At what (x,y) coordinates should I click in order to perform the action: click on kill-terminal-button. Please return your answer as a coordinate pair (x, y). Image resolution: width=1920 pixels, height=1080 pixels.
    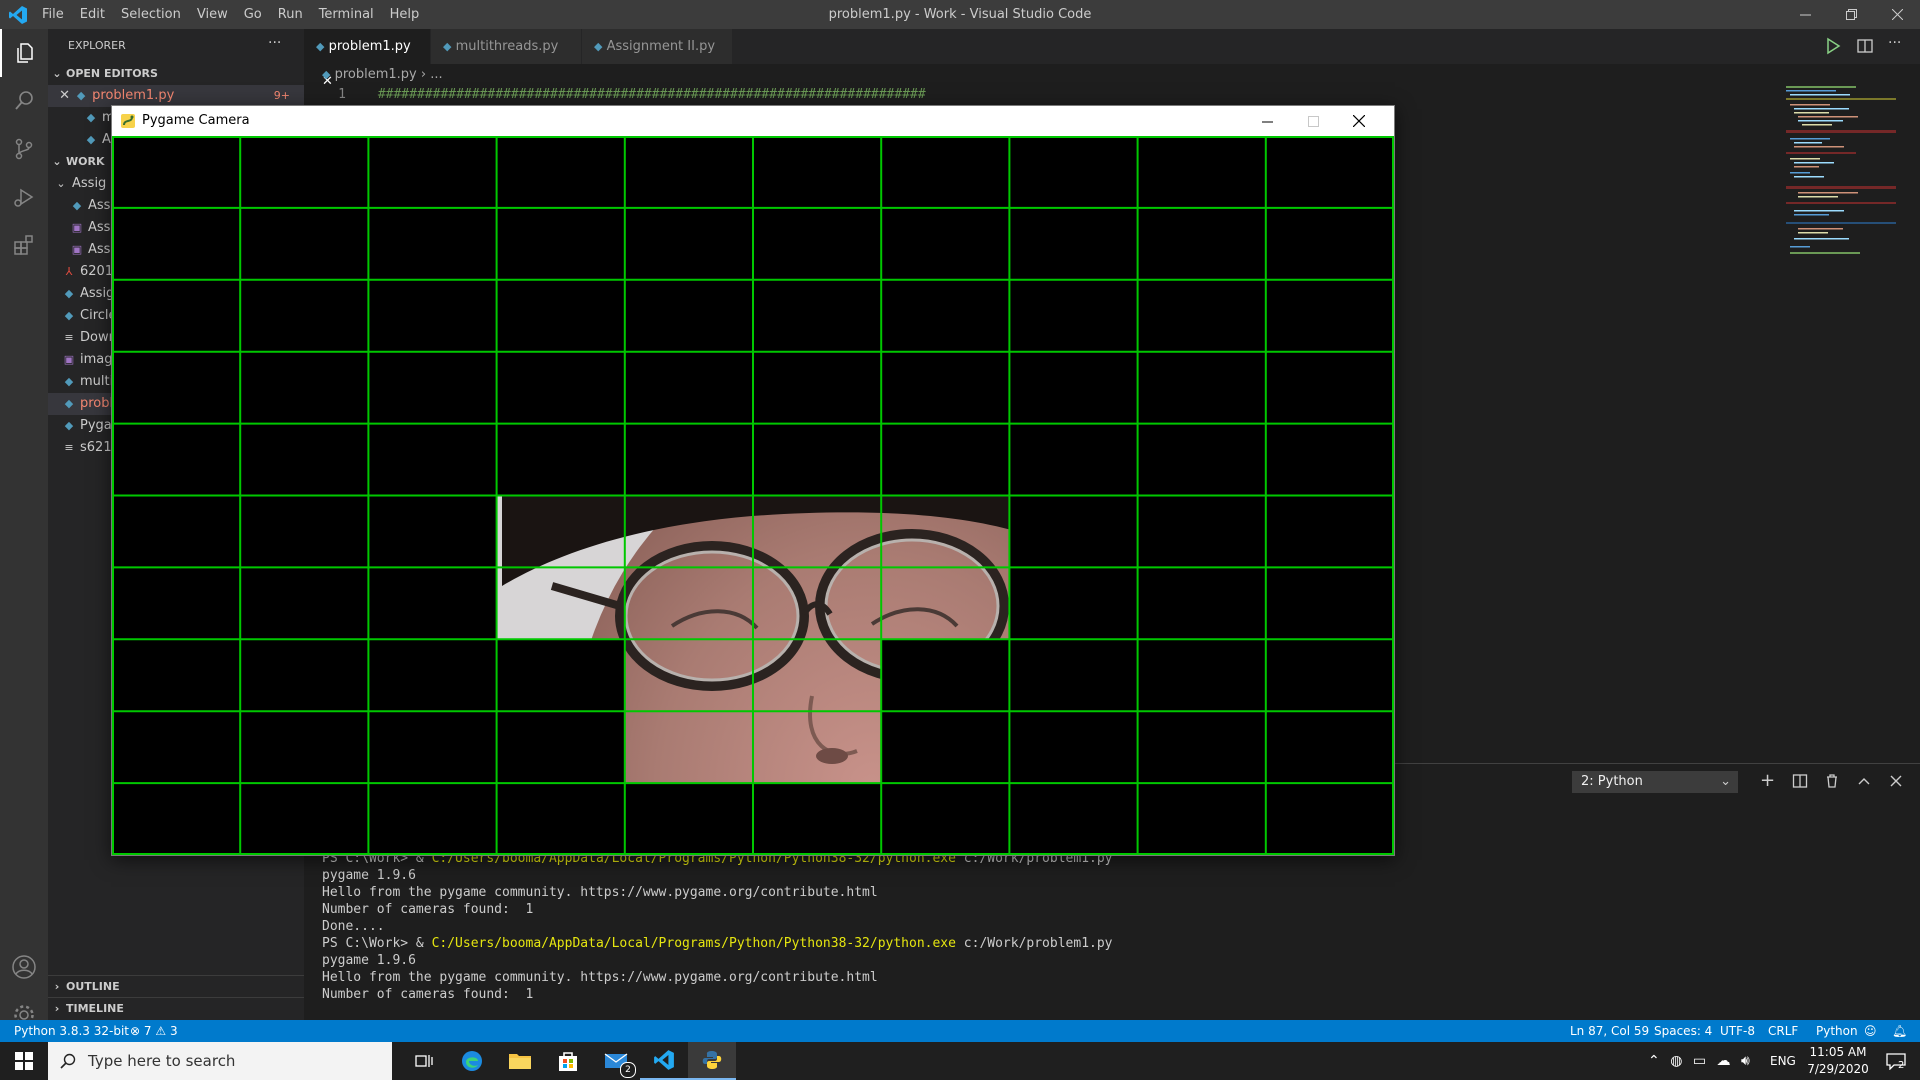
    Looking at the image, I should click on (1832, 783).